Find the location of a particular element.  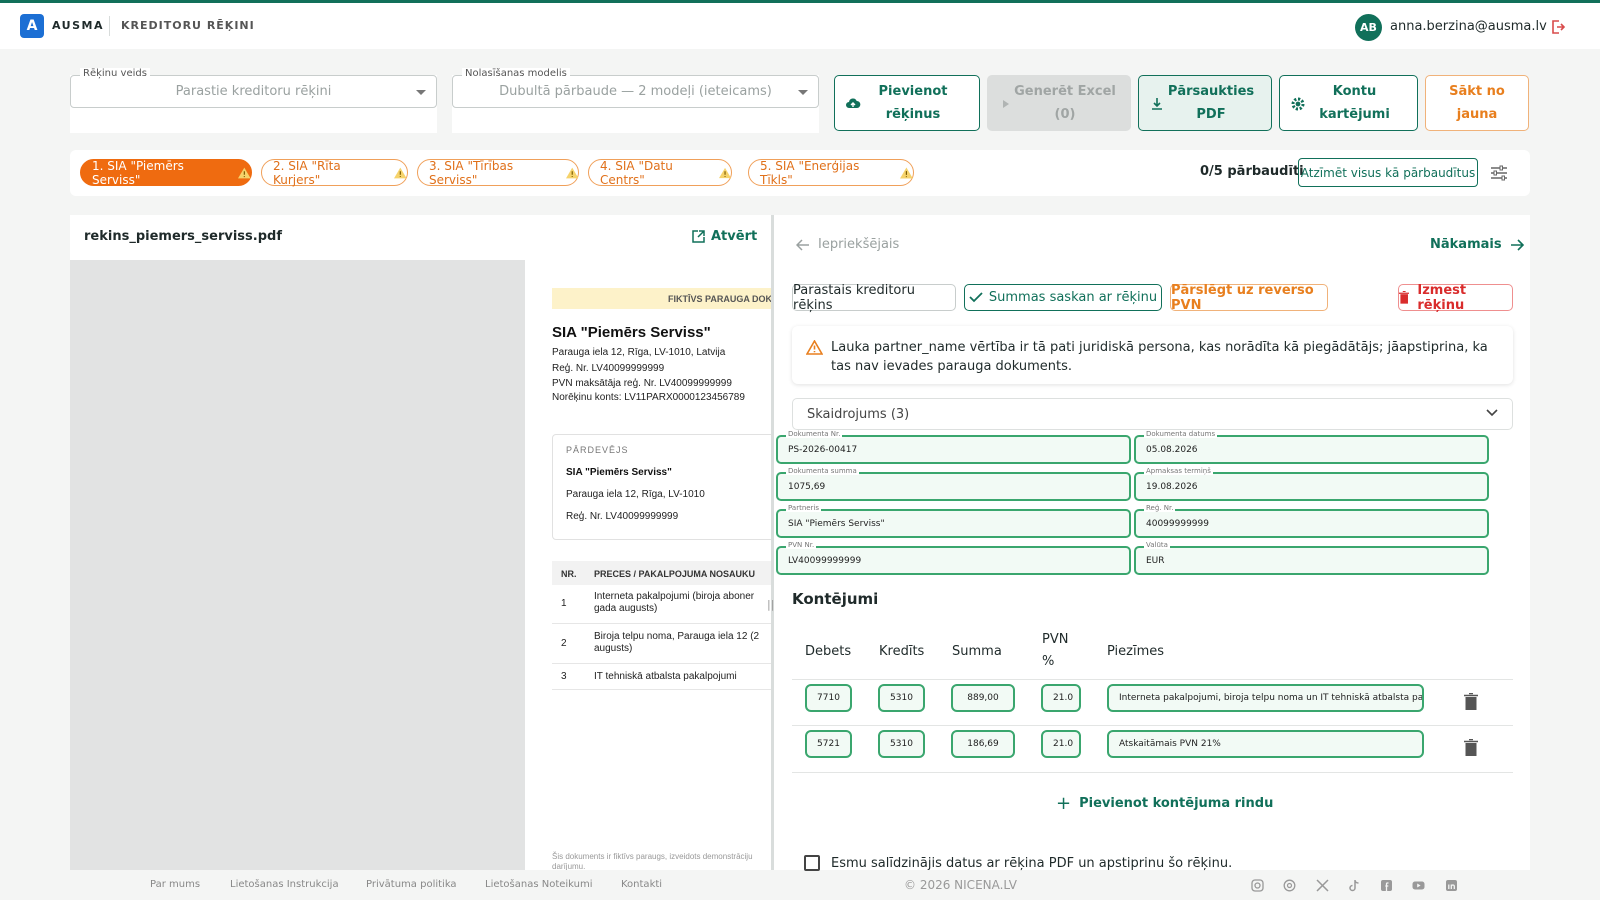

invoice-type-chip: Parastais kreditoru rēķins is located at coordinates (874, 298).